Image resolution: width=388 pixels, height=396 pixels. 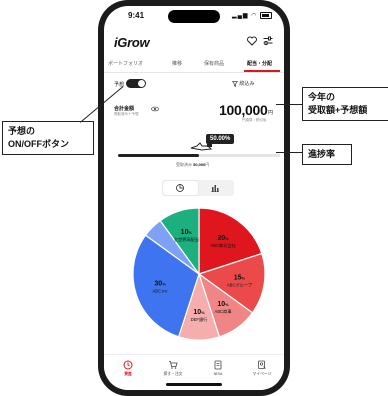 I want to click on progress-bar-fill, so click(x=158, y=155).